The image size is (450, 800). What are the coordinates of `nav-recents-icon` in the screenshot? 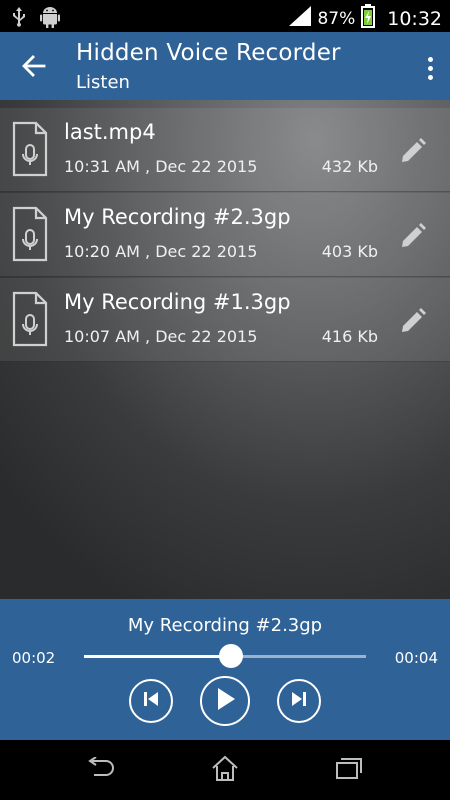 It's located at (349, 770).